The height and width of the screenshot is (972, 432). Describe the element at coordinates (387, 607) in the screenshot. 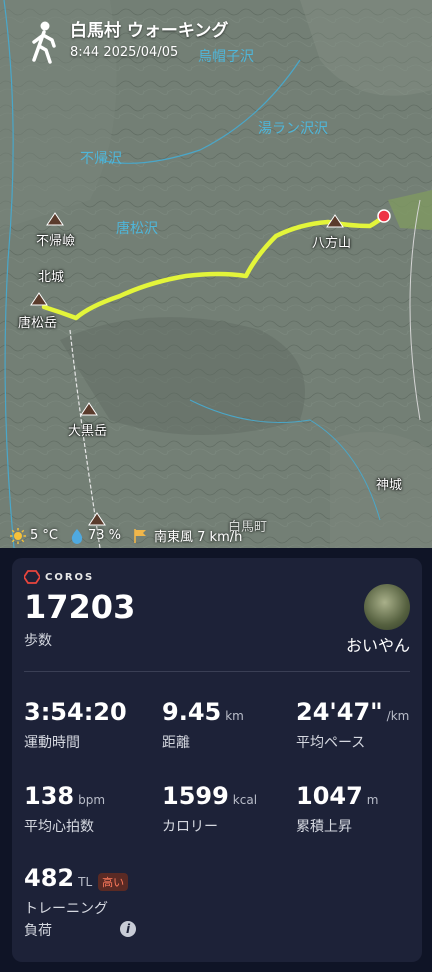

I see `avatar` at that location.